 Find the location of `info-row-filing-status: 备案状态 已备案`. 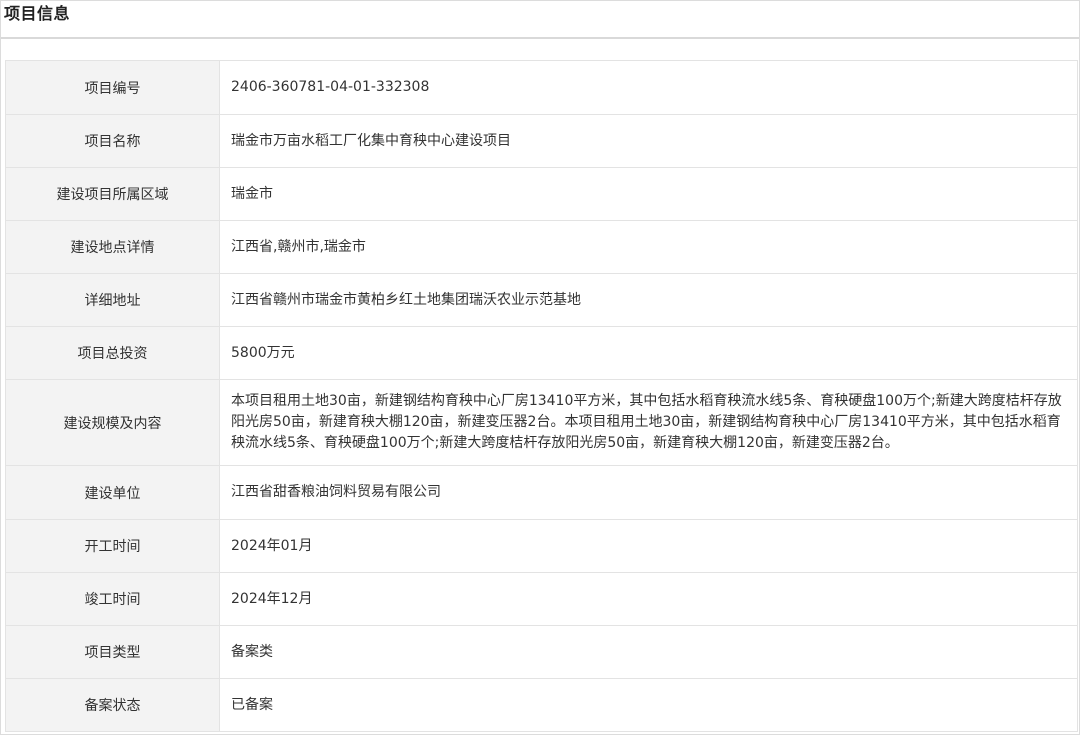

info-row-filing-status: 备案状态 已备案 is located at coordinates (541, 705).